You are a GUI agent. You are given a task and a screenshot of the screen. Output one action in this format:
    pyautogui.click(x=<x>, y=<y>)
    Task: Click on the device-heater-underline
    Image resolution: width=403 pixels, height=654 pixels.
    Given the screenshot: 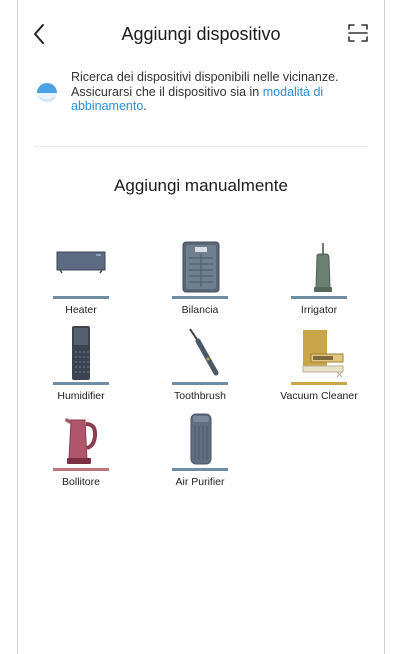 What is the action you would take?
    pyautogui.click(x=81, y=297)
    